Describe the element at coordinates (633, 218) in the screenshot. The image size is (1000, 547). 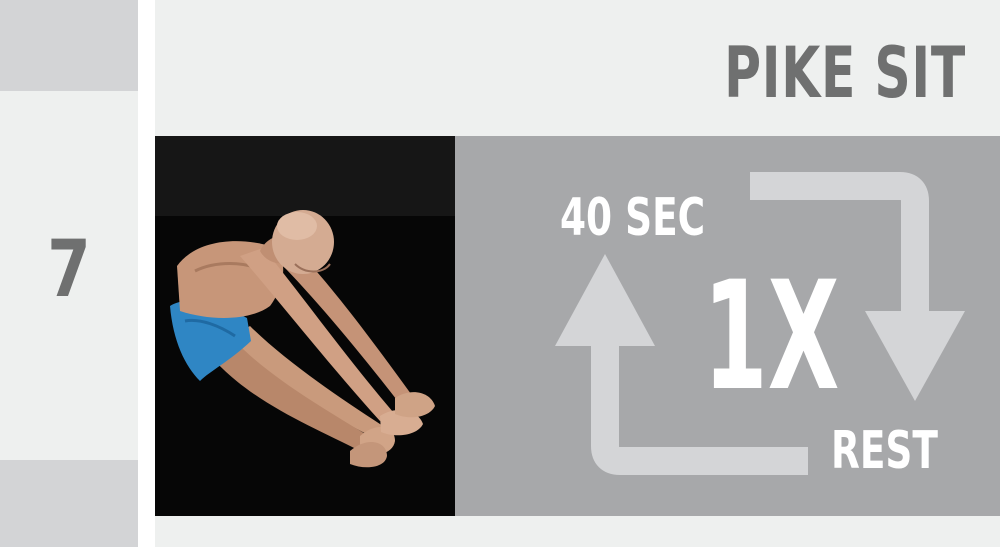
I see `duration-label: 40 SEC` at that location.